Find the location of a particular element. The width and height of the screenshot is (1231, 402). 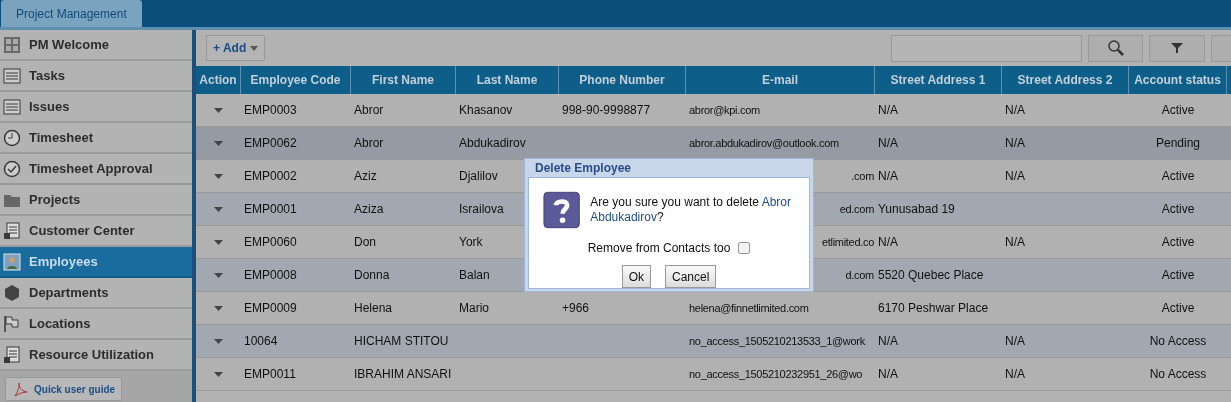

table-cell-text: abror@kpi.com is located at coordinates (724, 110).